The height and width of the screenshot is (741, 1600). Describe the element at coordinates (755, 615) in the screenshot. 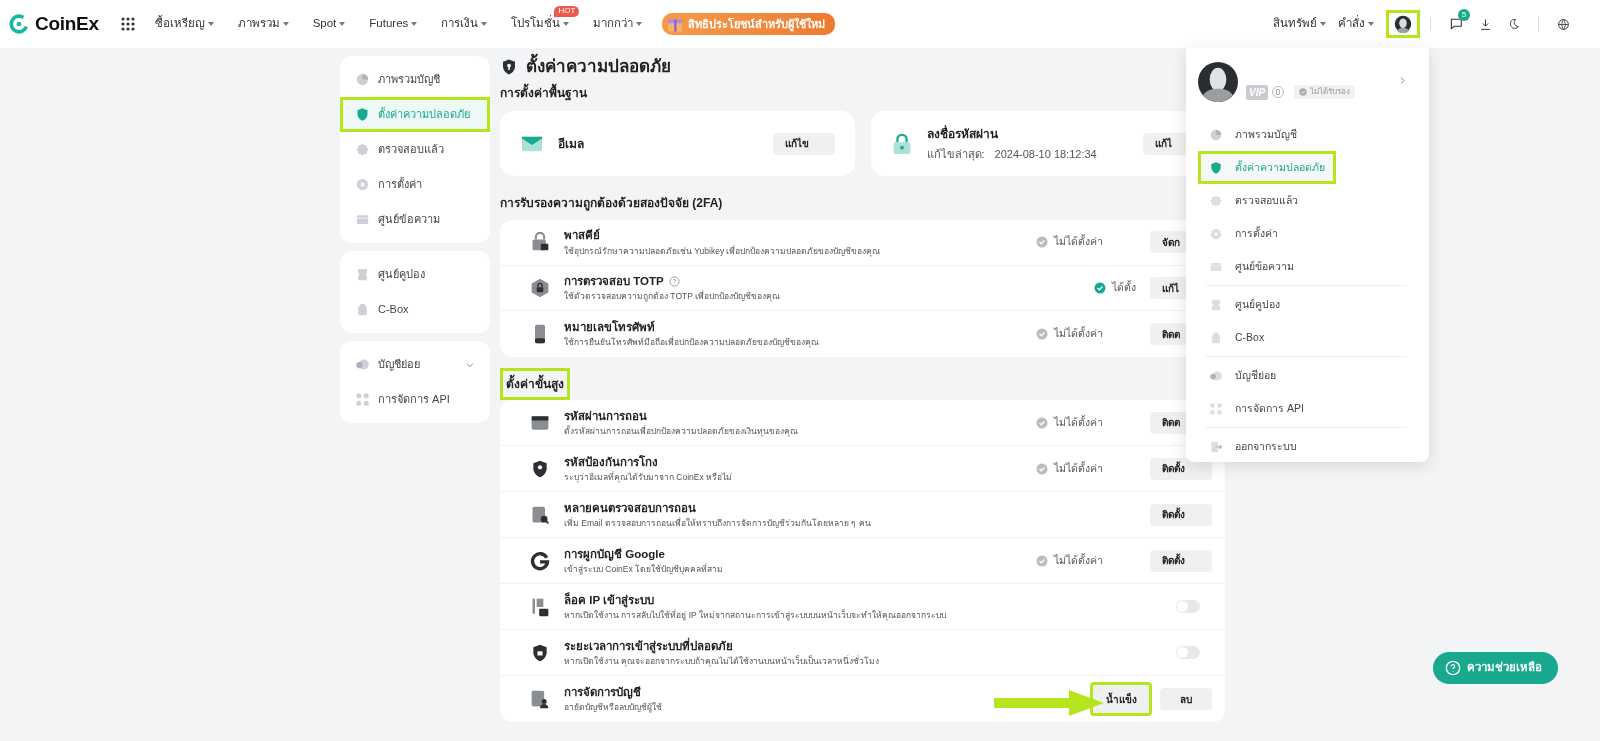

I see `setting-description: หากเปิดใช้งาน การสลับไปใช้ที่อยู่ IP ใหม่จากสถานะการเข้าสู่ระบบบนหน้าเว็บจะทำให้คุณออกจากระบบ` at that location.